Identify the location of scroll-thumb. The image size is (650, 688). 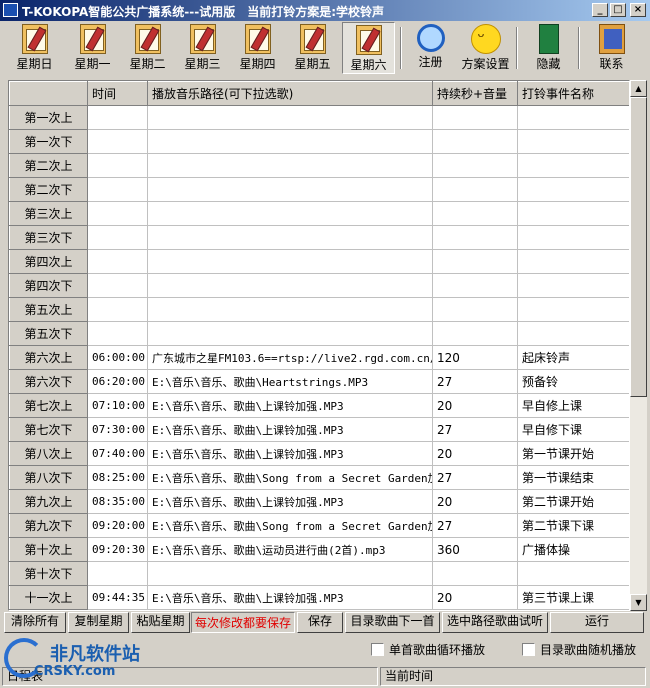
(638, 247).